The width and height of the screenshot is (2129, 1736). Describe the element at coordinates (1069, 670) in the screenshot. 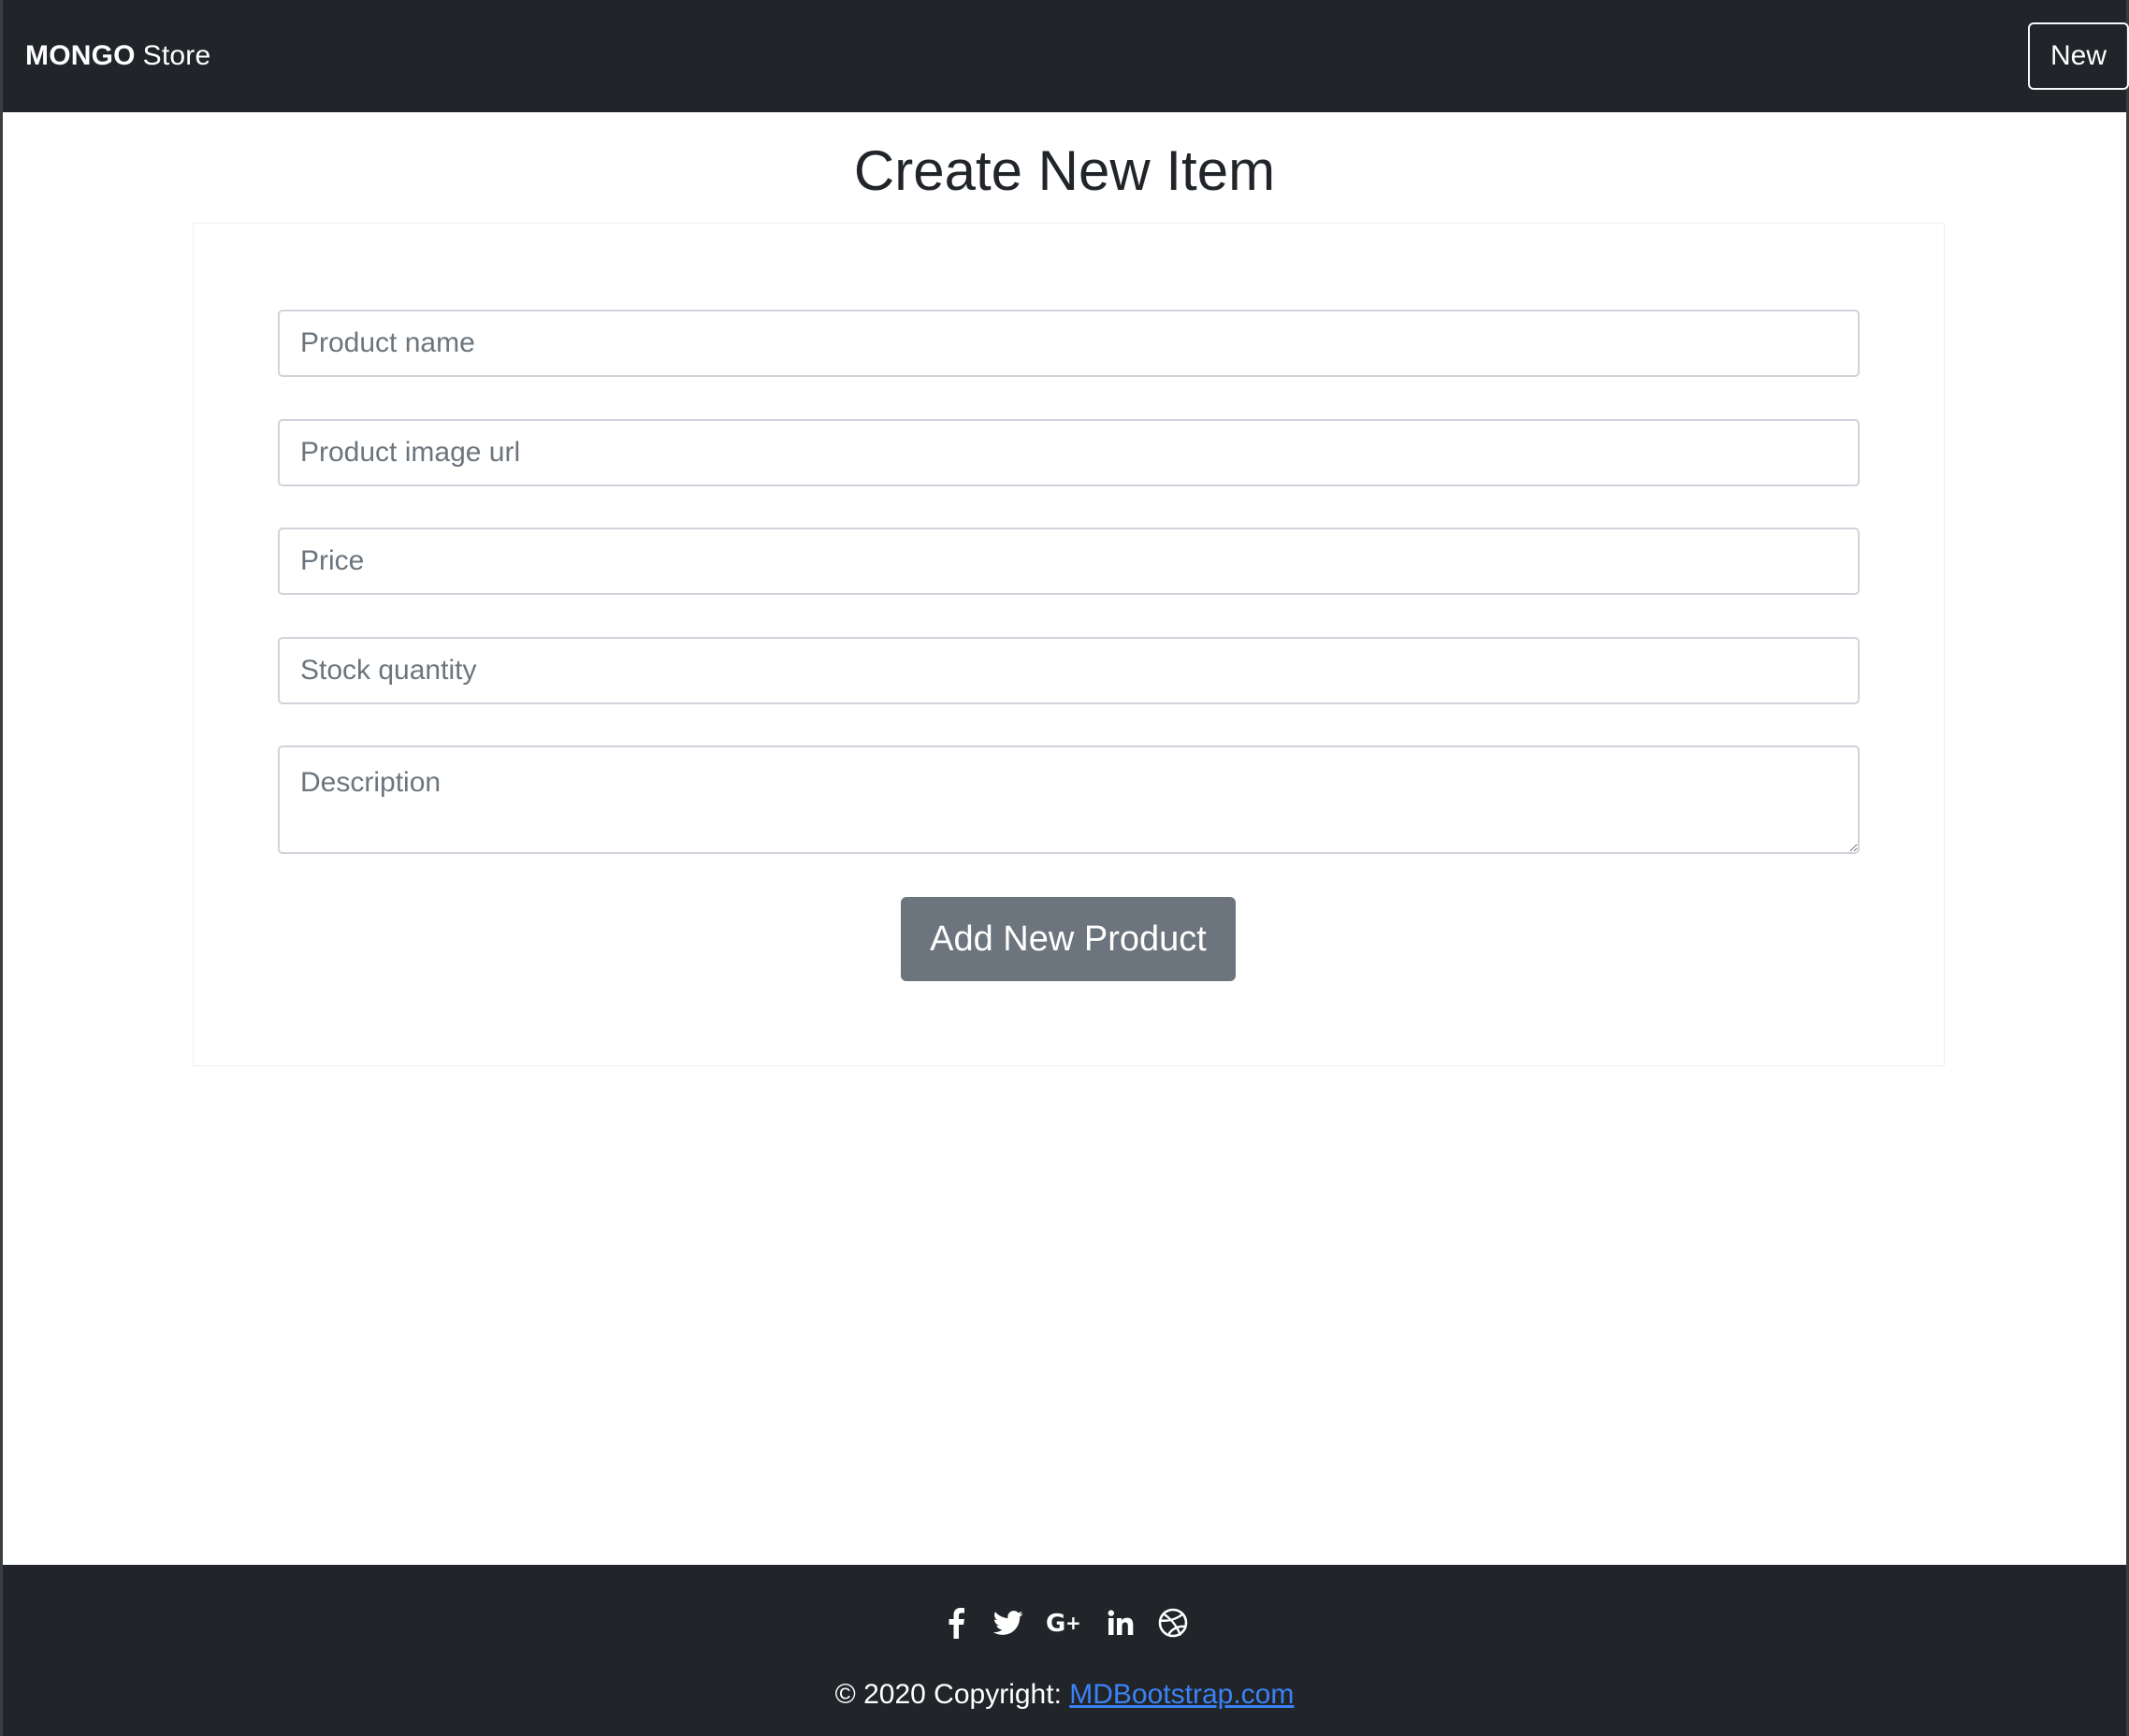

I see `stock-quantity-input` at that location.